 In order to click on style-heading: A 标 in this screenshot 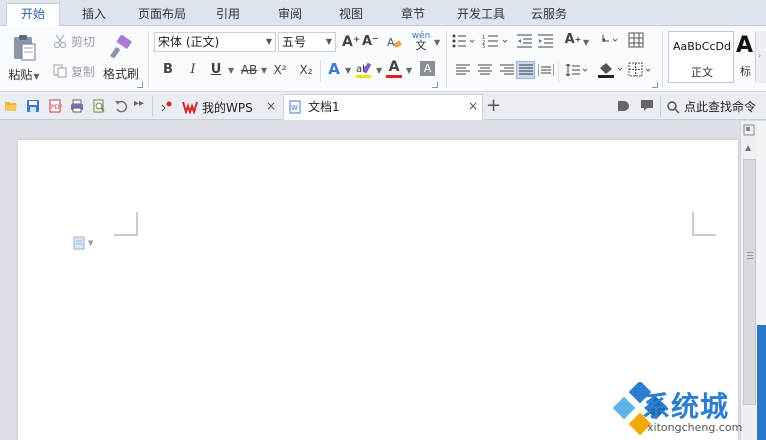, I will do `click(745, 57)`.